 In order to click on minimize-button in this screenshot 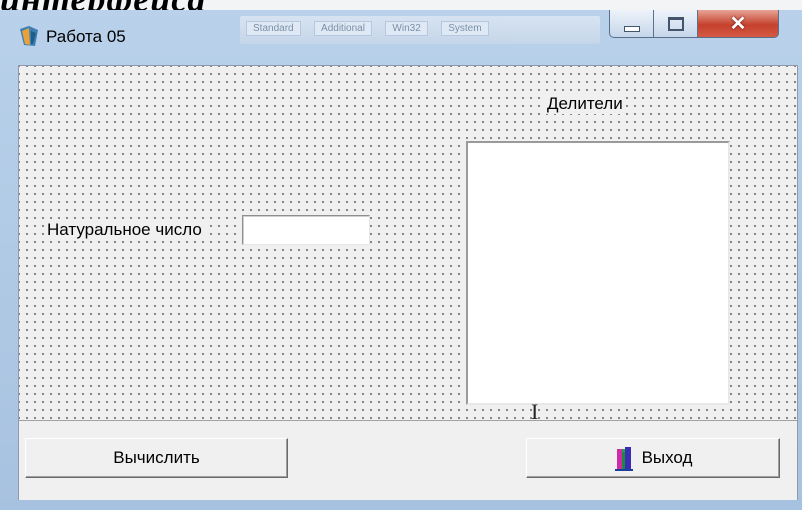, I will do `click(631, 24)`.